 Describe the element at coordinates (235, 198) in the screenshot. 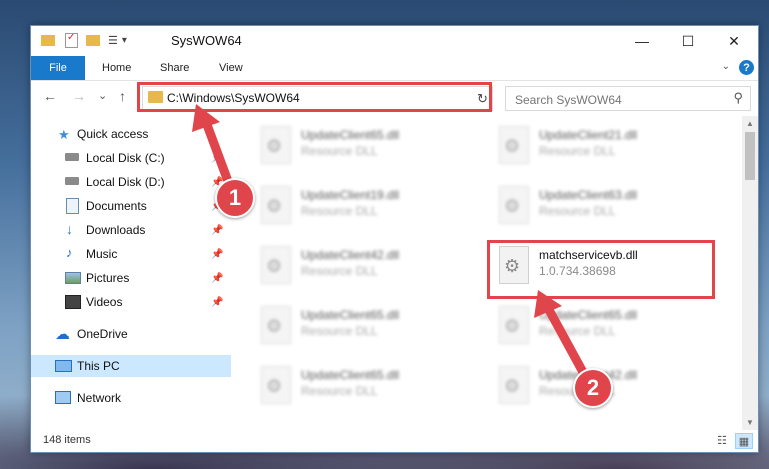

I see `step-1-badge: 1` at that location.